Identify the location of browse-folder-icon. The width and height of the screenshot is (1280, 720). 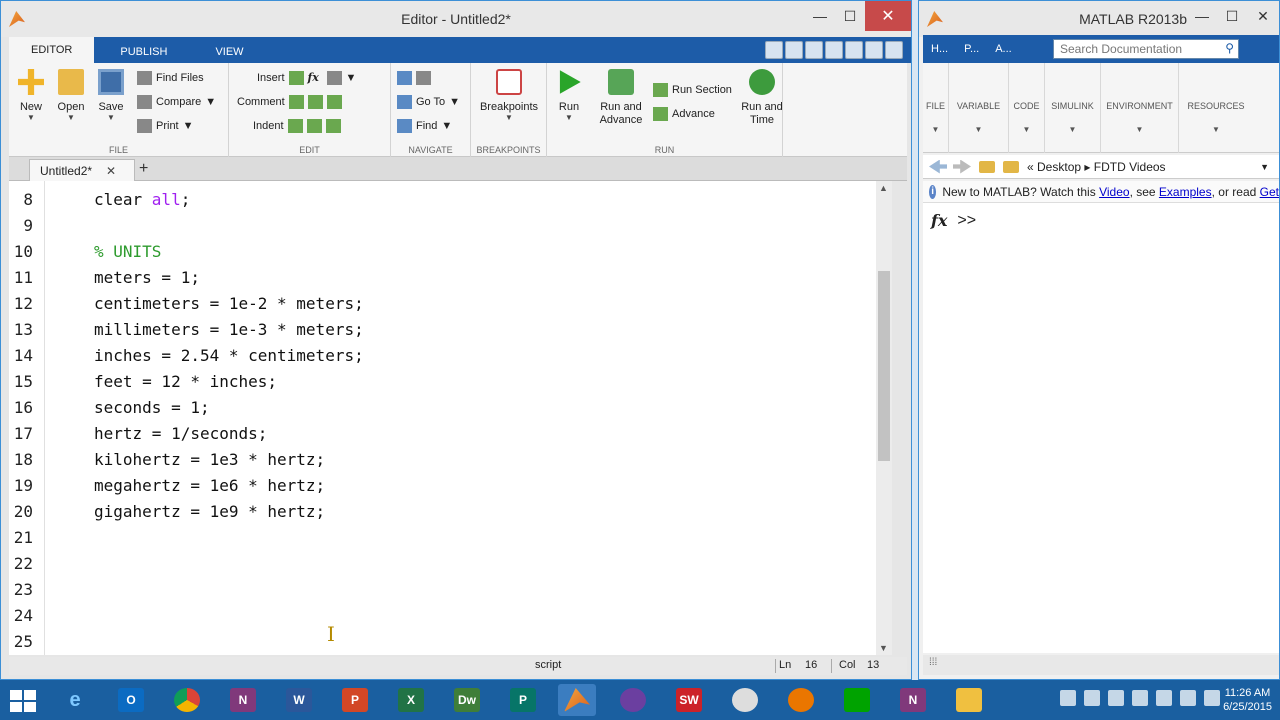
(1011, 166).